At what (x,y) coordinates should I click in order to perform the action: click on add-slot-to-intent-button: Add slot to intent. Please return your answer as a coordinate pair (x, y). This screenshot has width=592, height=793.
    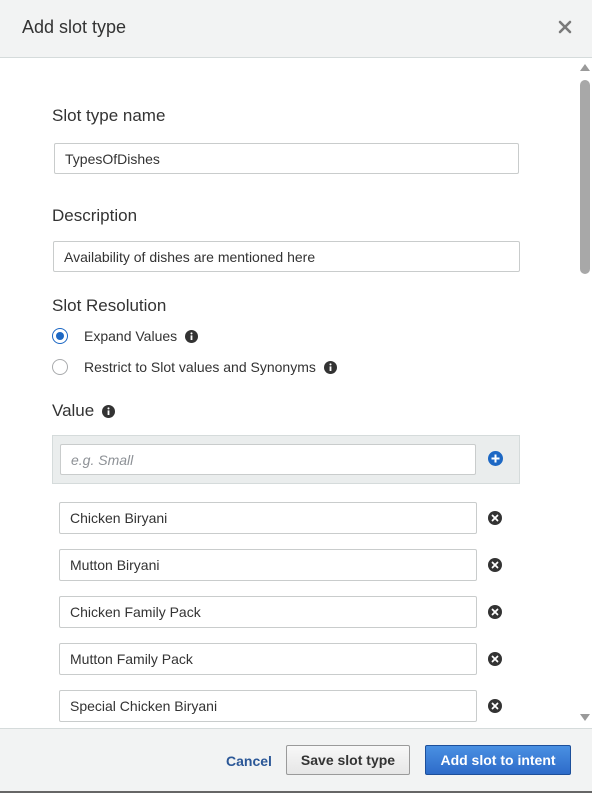
    Looking at the image, I should click on (498, 760).